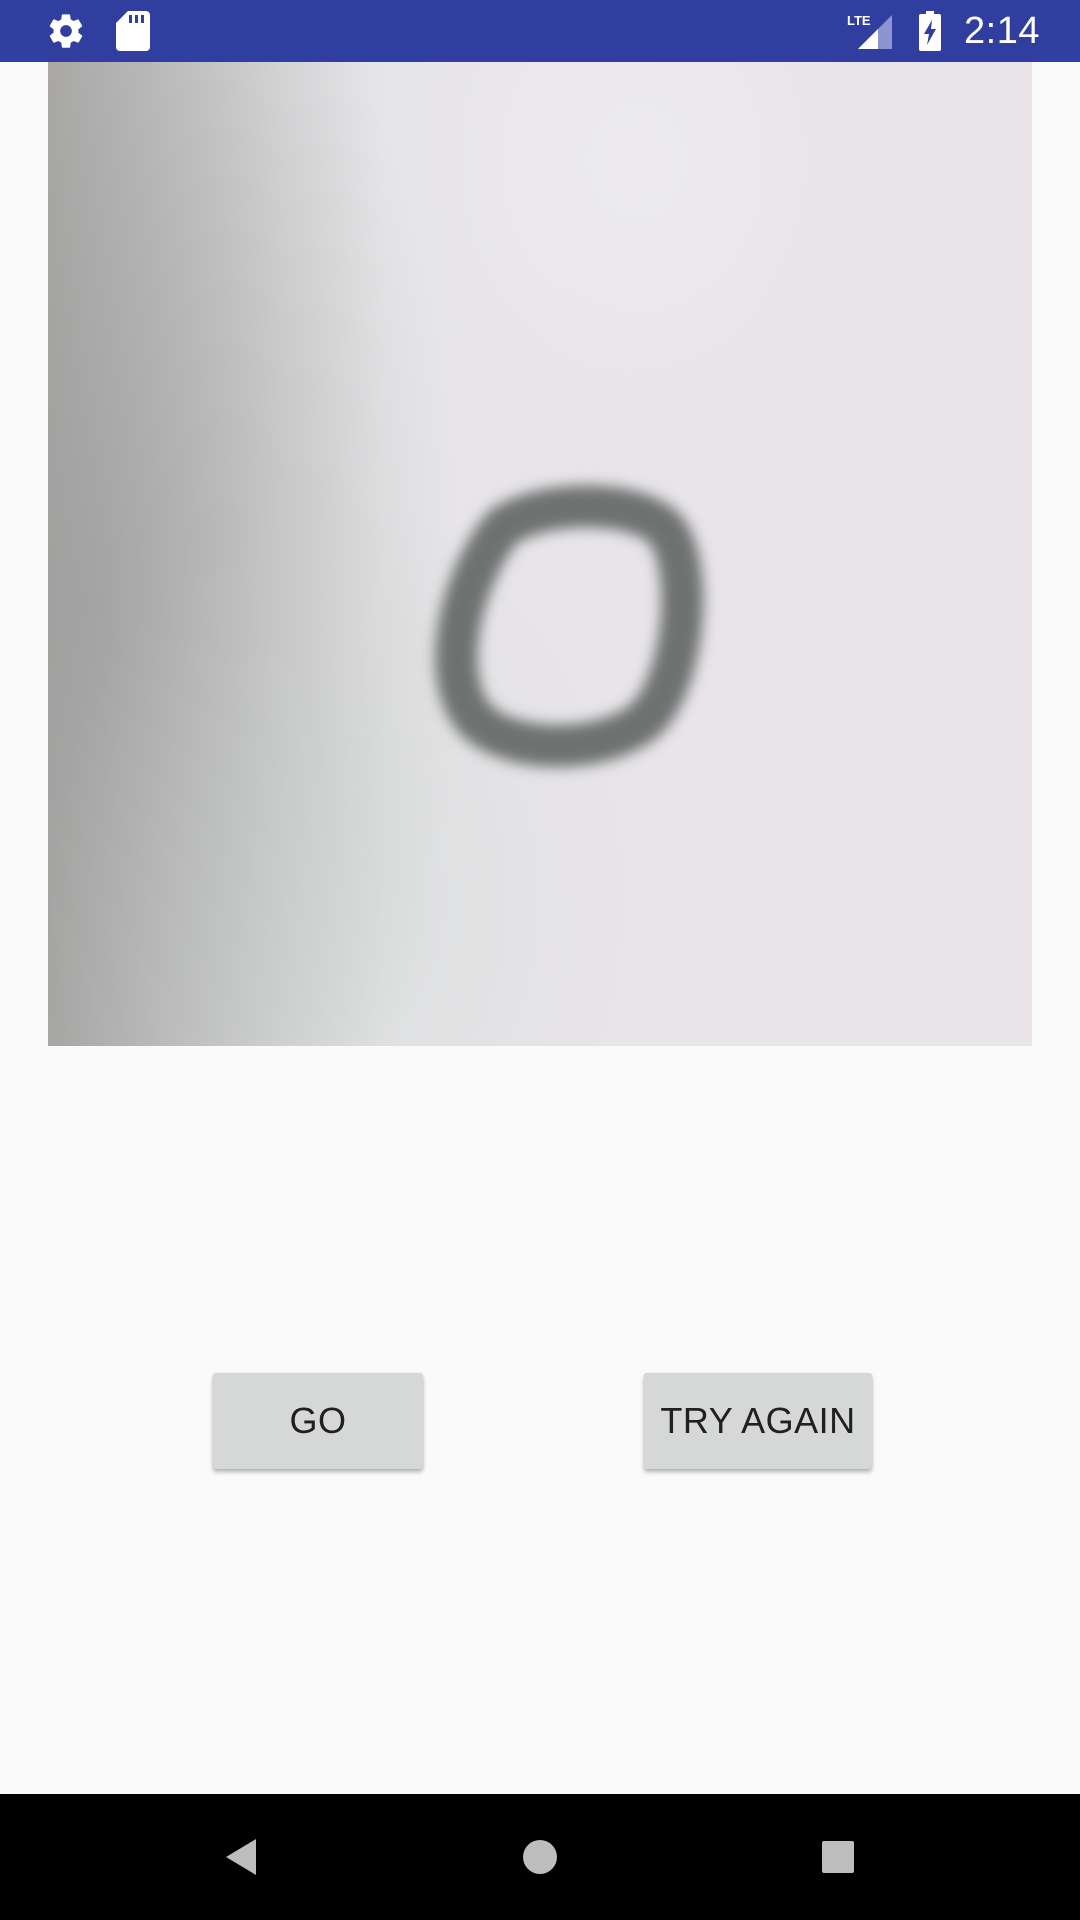 This screenshot has width=1080, height=1920. What do you see at coordinates (943, 31) in the screenshot?
I see `status-right-icons: LTE 2:14` at bounding box center [943, 31].